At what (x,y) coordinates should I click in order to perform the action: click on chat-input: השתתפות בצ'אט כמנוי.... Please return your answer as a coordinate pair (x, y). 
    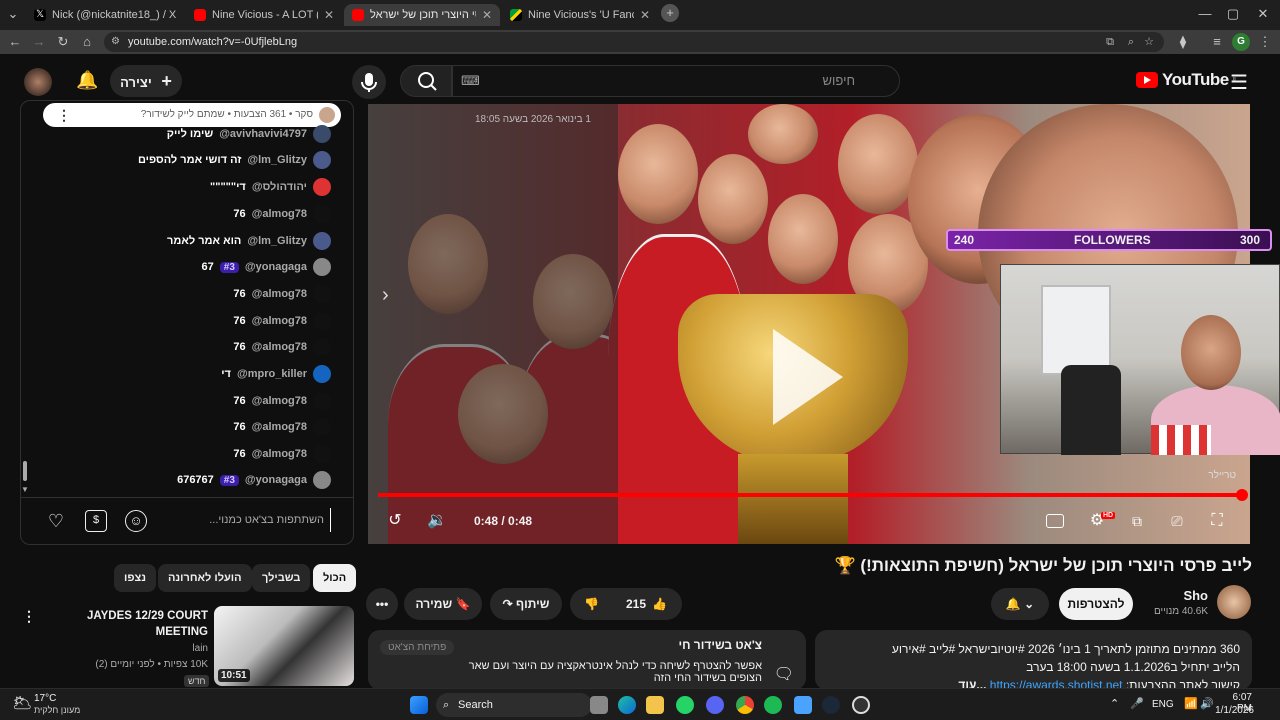
    Looking at the image, I should click on (246, 520).